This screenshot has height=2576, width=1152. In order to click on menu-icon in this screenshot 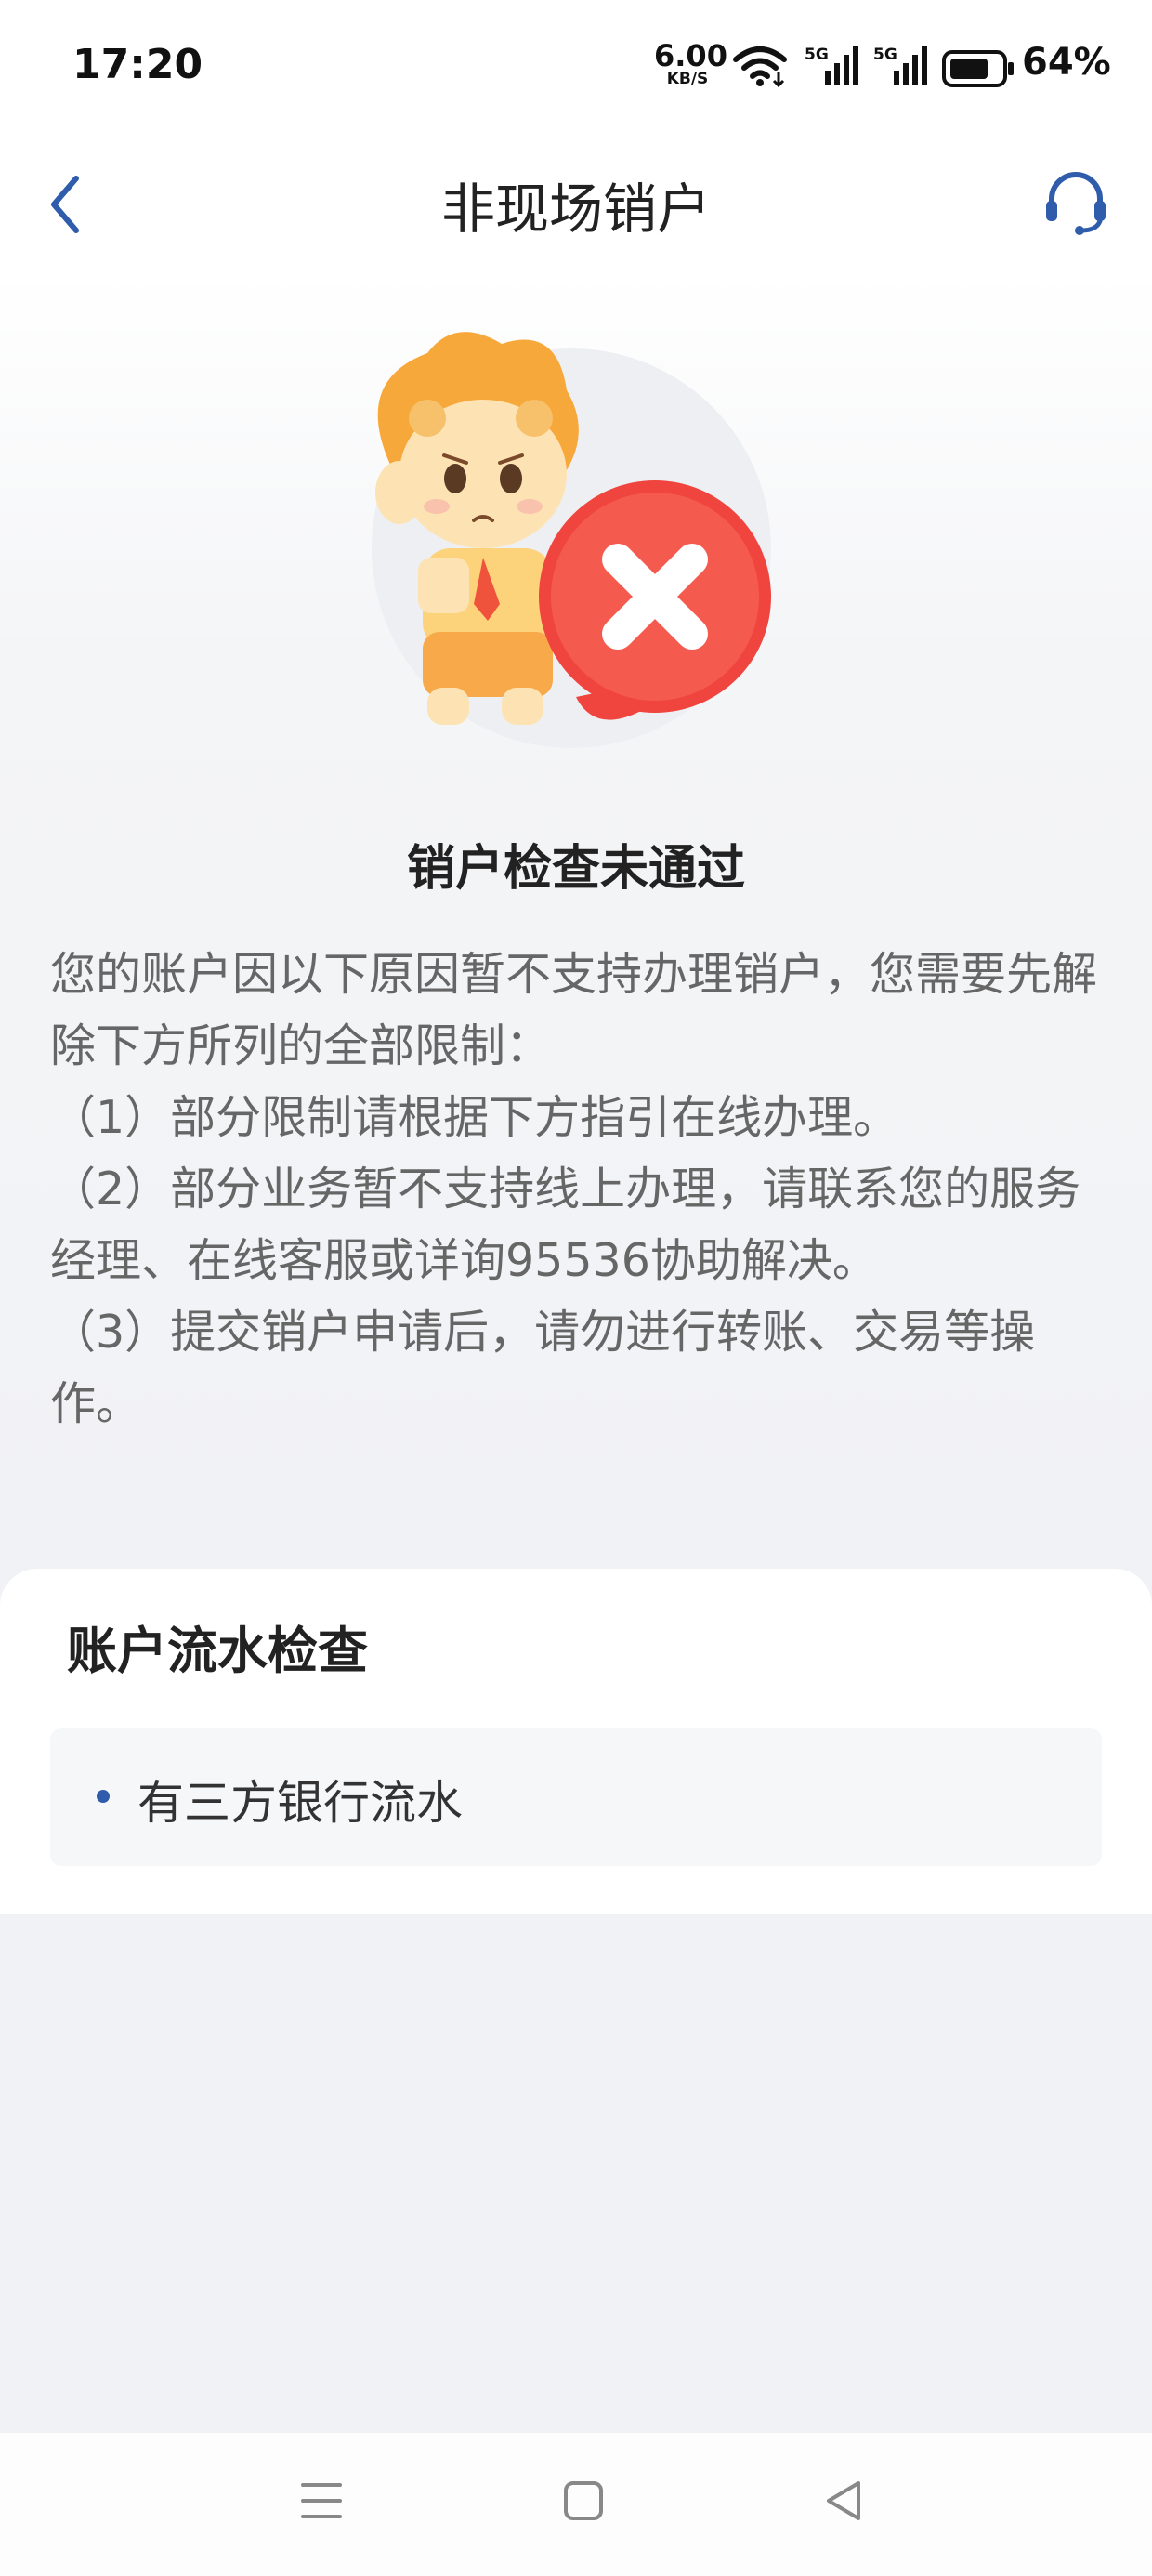, I will do `click(321, 2500)`.